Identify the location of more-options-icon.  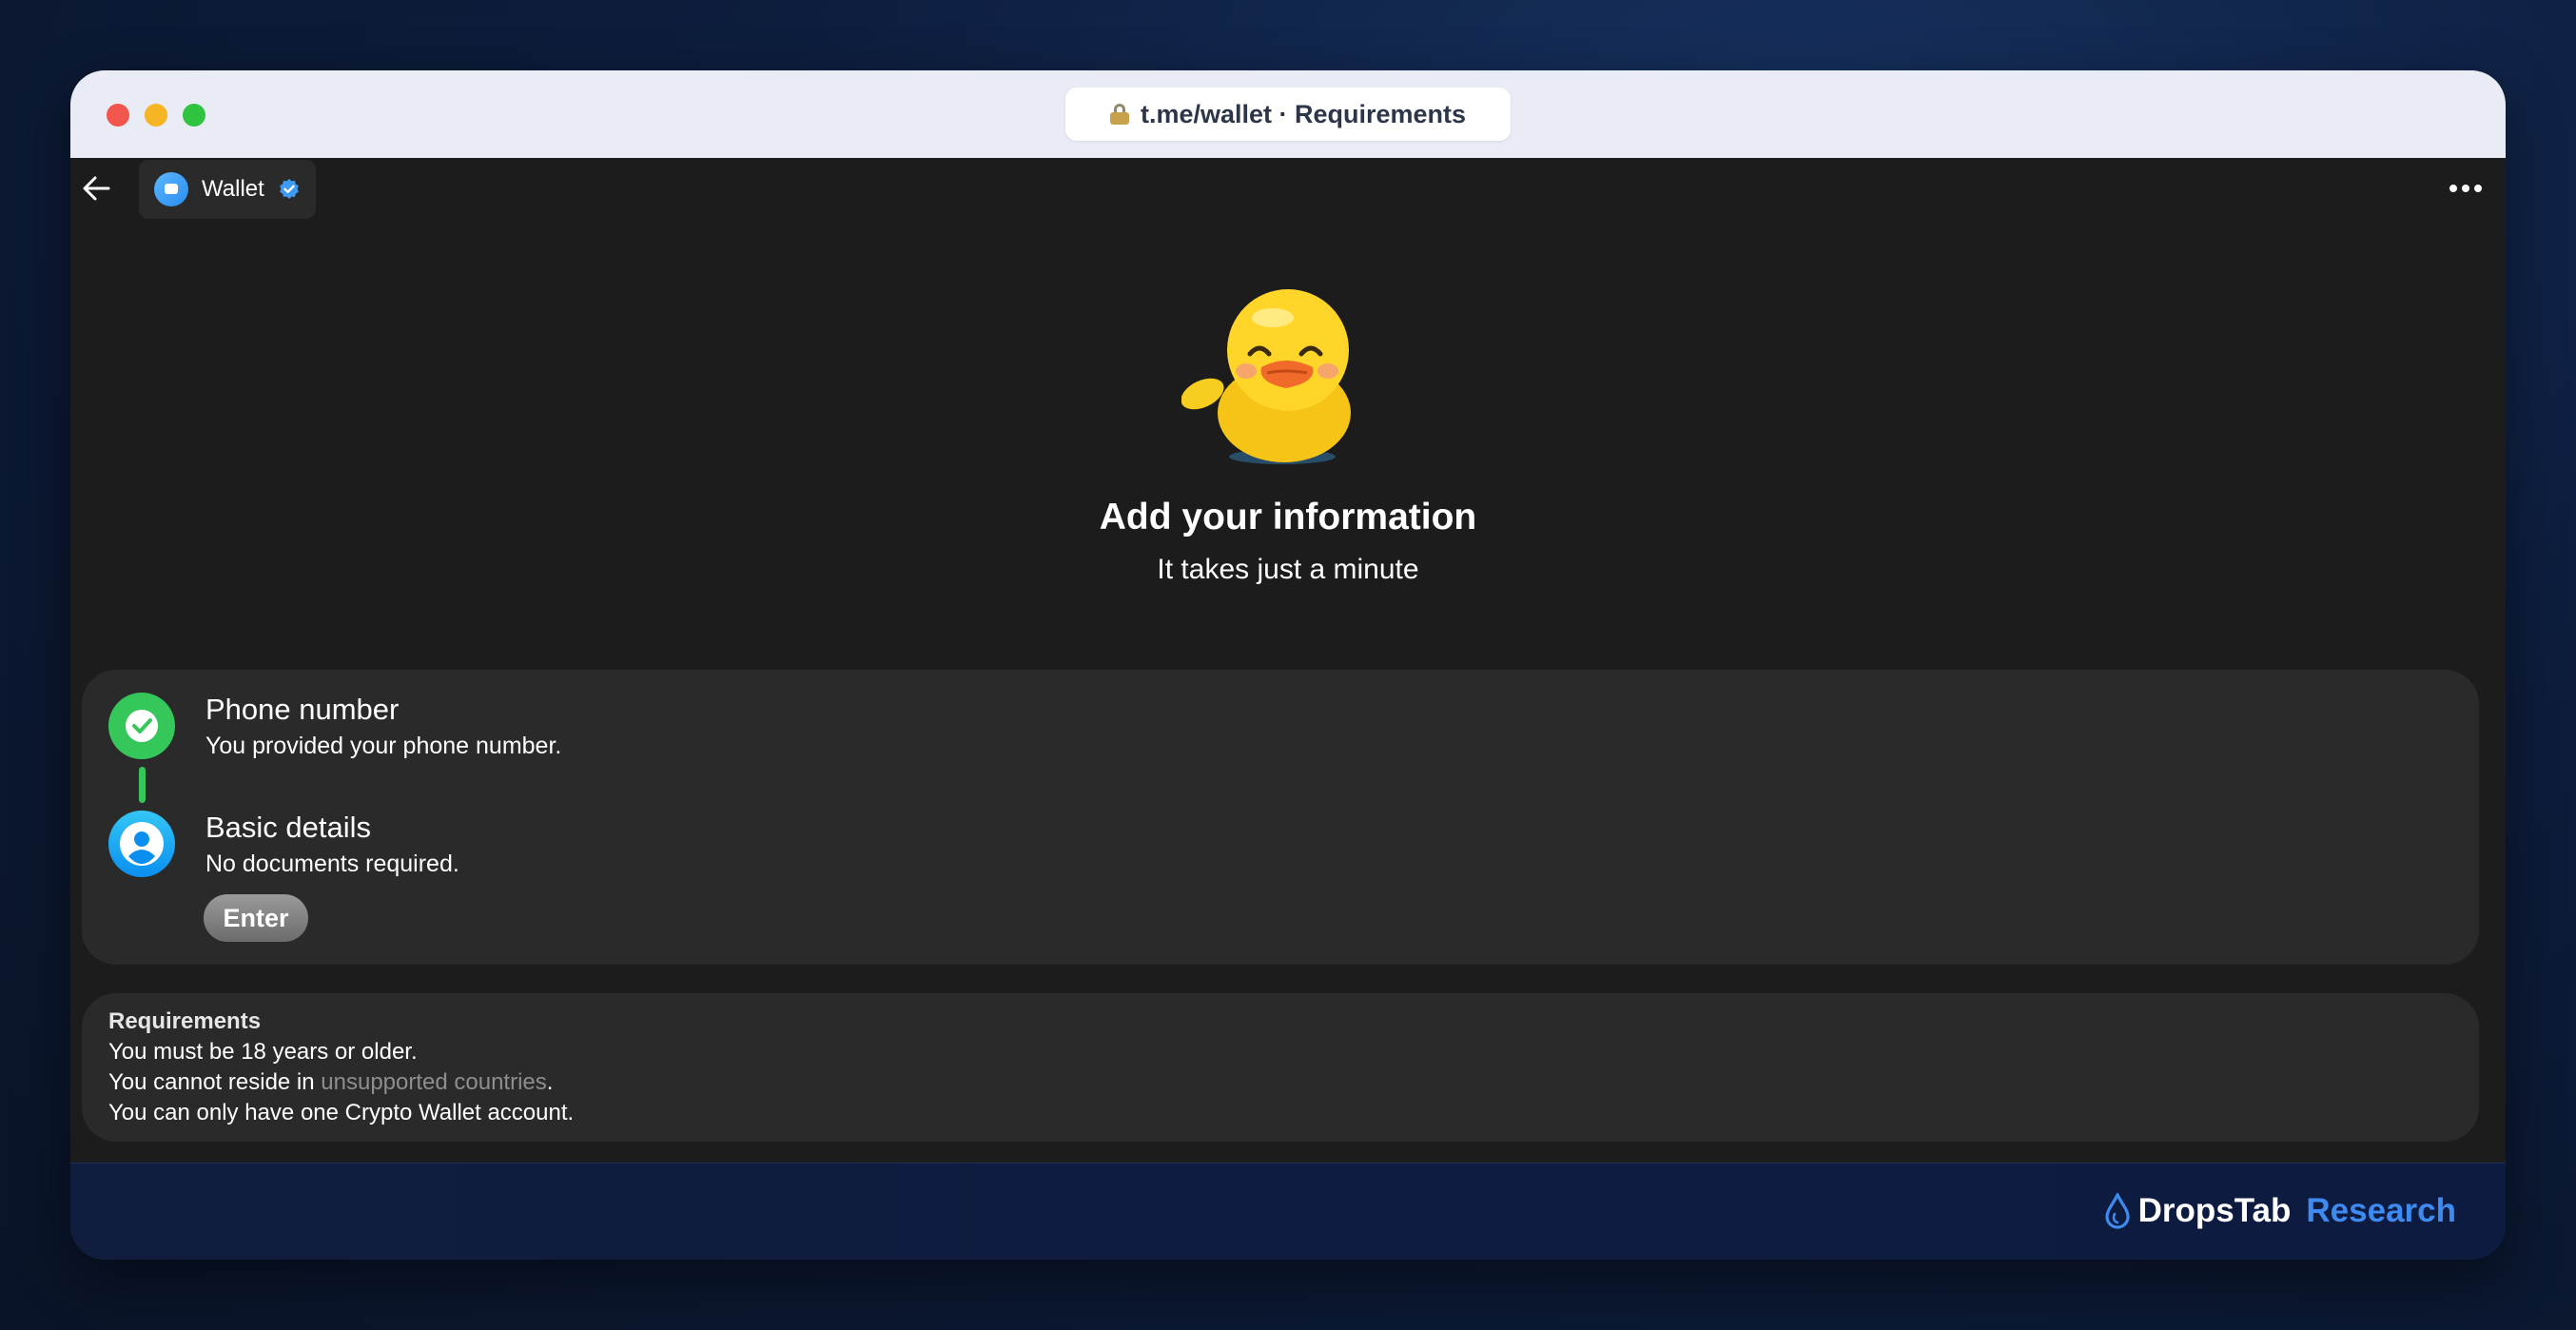
(2466, 188).